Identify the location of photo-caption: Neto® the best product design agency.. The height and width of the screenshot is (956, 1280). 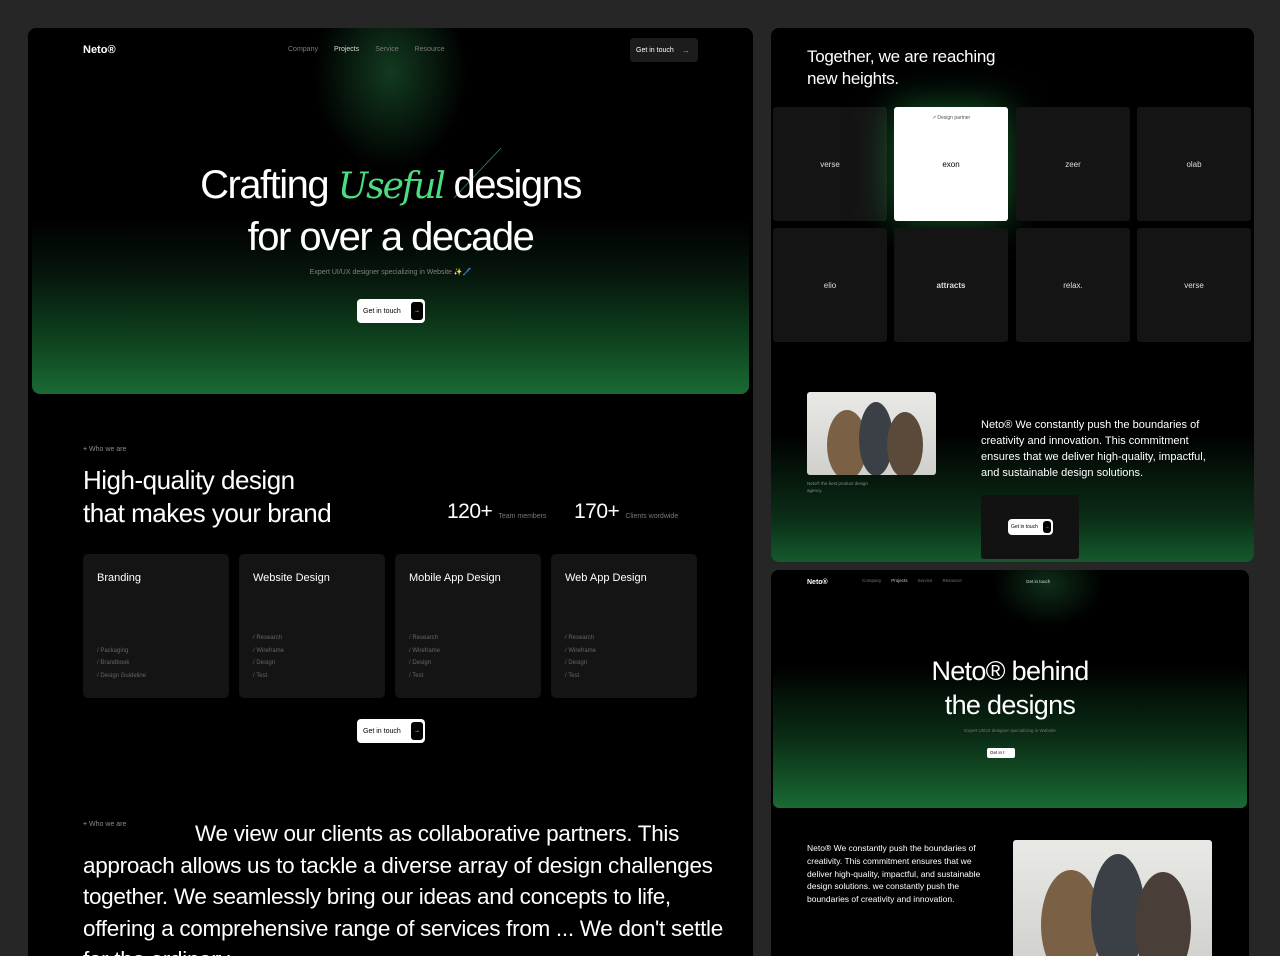
(837, 487).